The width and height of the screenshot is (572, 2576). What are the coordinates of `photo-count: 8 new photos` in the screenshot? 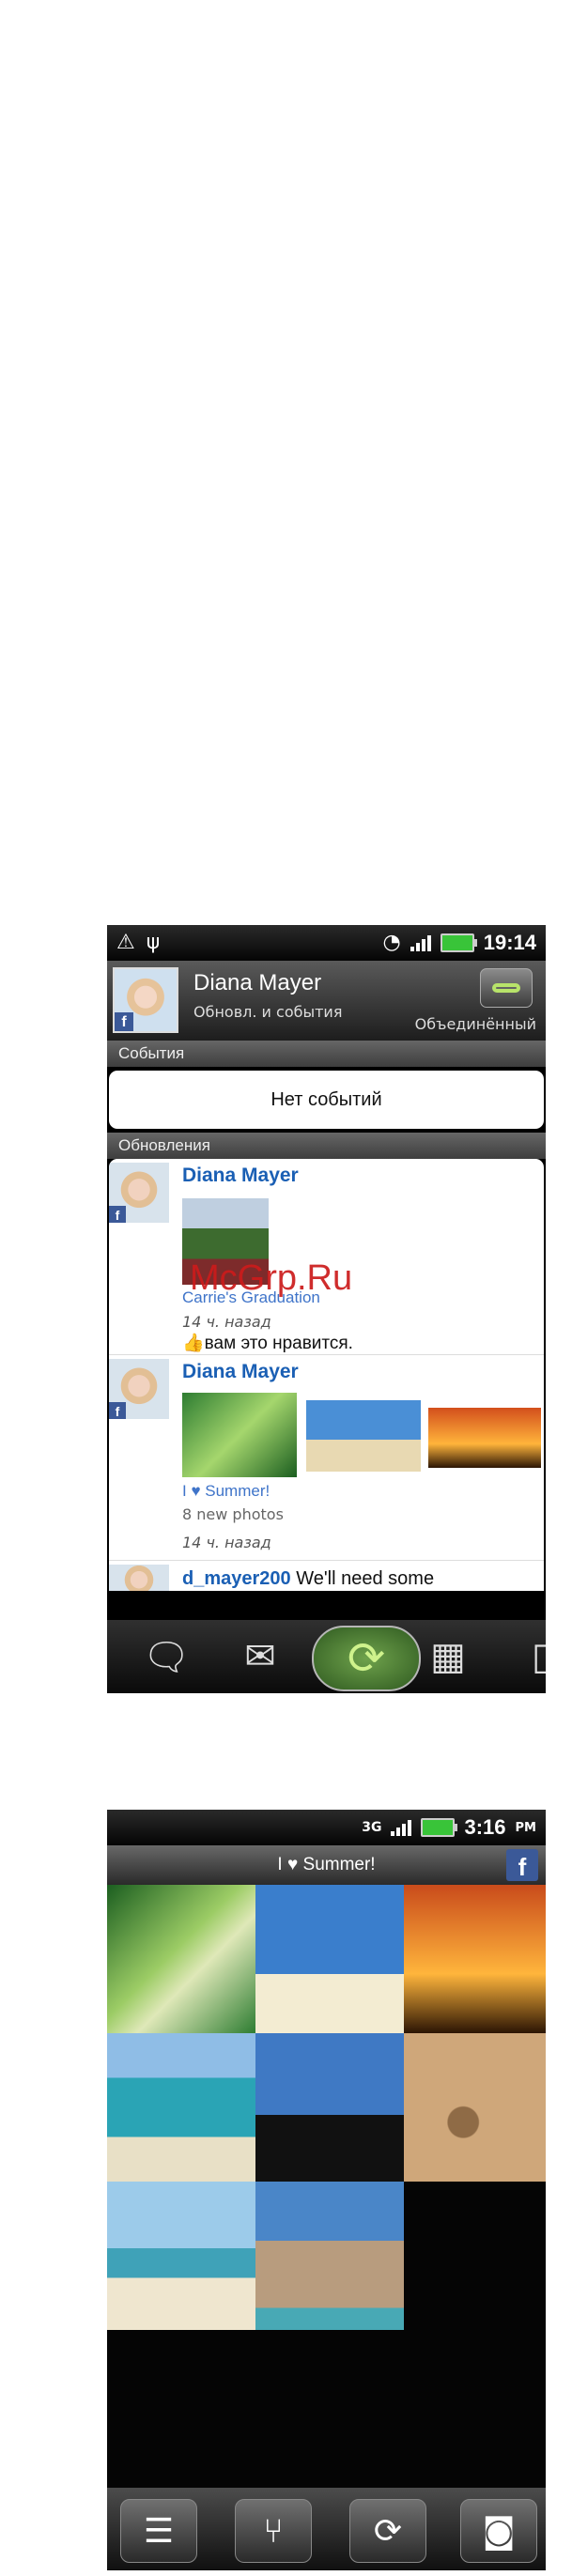 It's located at (233, 1514).